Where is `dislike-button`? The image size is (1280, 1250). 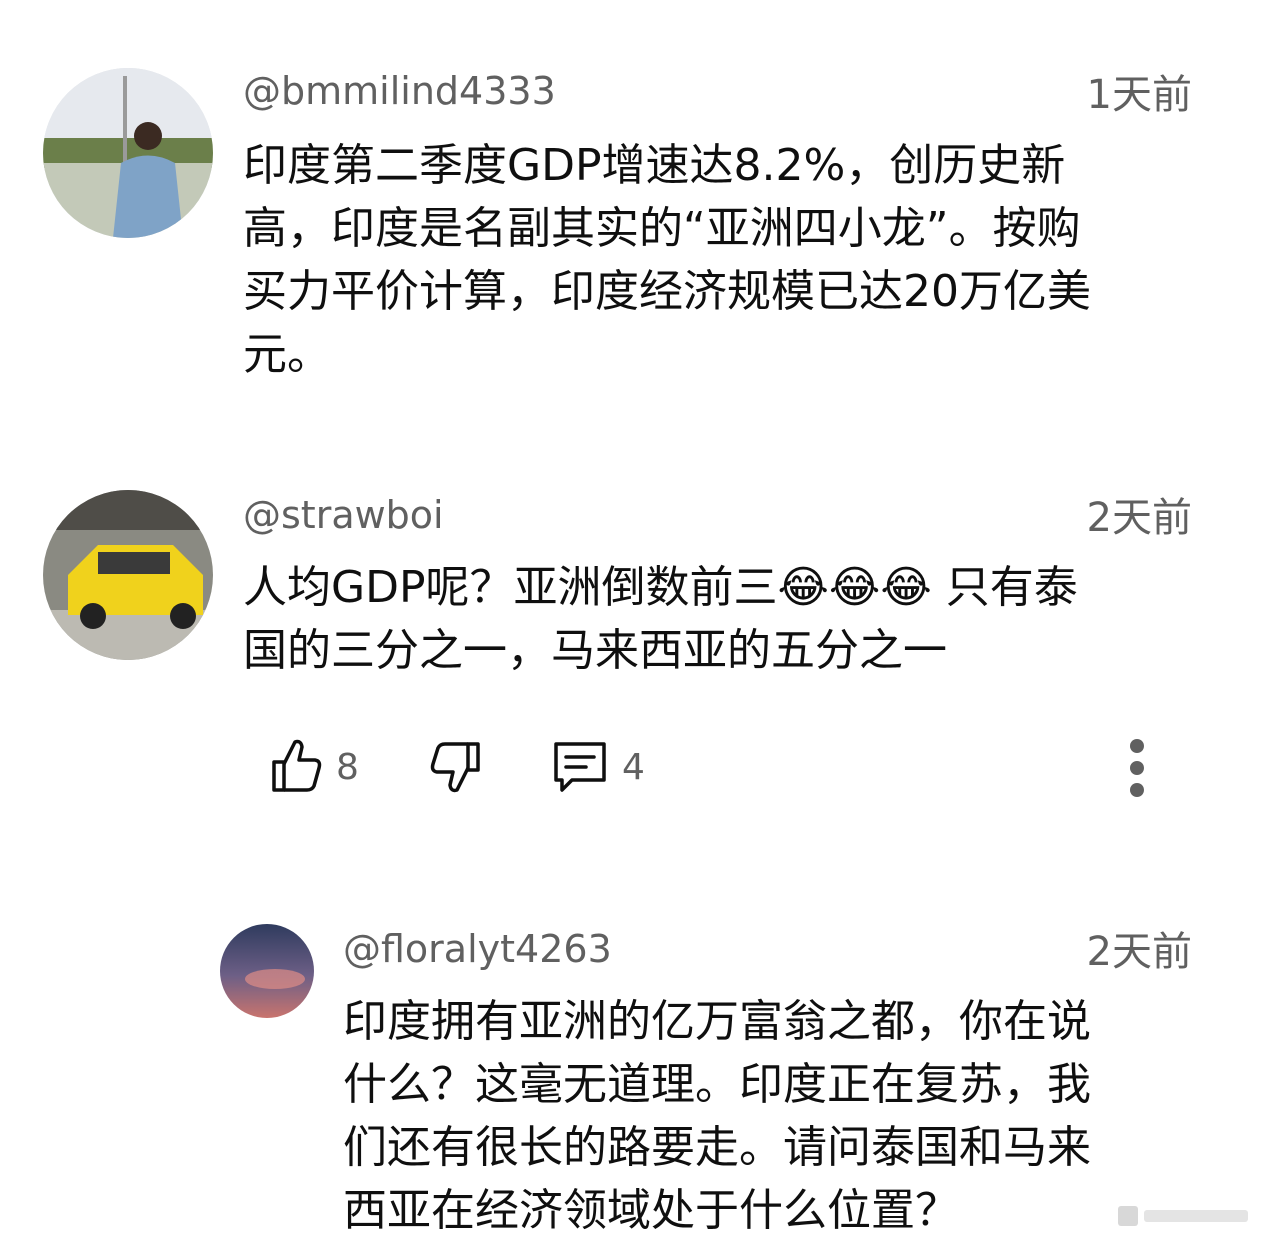
dislike-button is located at coordinates (456, 766).